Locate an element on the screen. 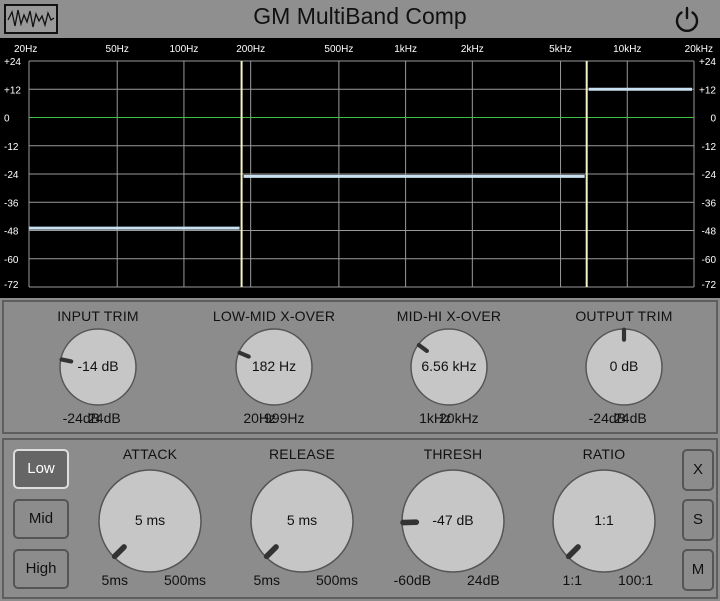  freq-tick-label: 200Hz is located at coordinates (250, 49).